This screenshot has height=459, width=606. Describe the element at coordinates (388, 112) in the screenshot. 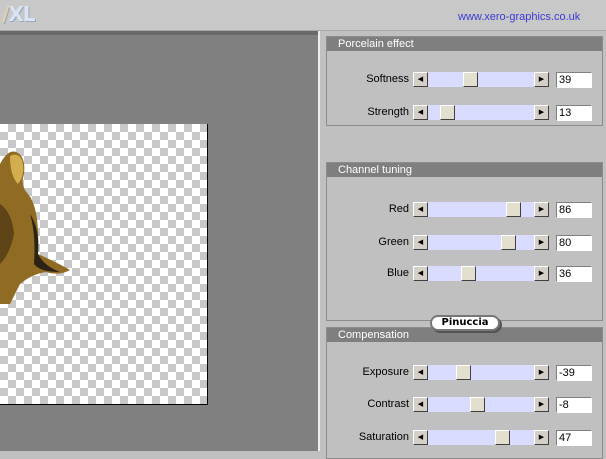

I see `row-label: Strength` at that location.